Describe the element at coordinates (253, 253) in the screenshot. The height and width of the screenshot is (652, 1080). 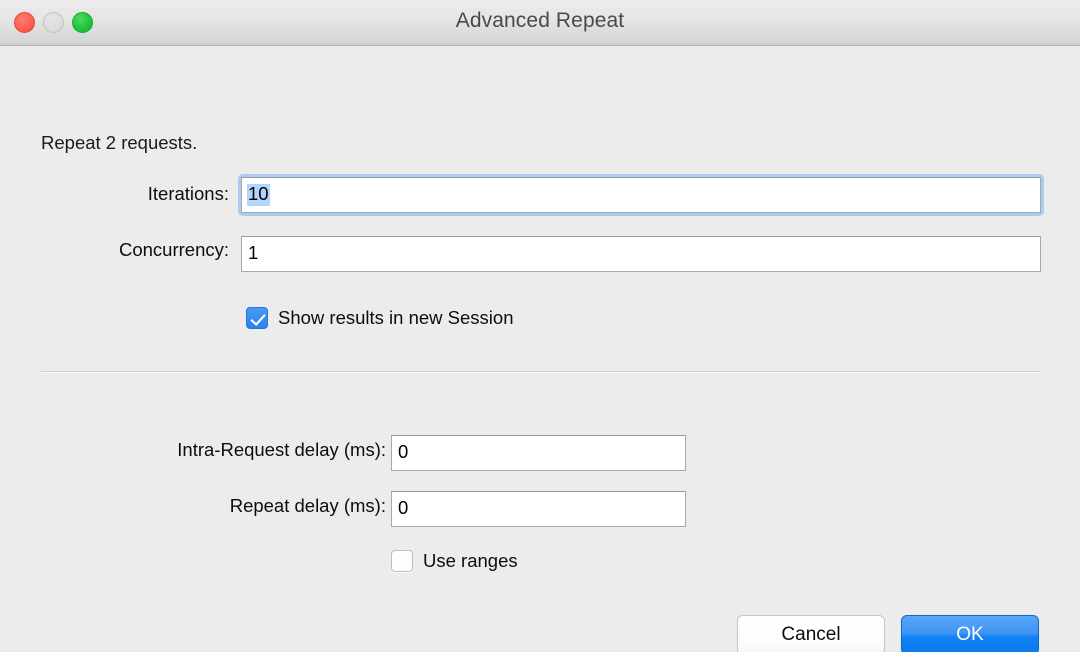
I see `concurrency-value: 1` at that location.